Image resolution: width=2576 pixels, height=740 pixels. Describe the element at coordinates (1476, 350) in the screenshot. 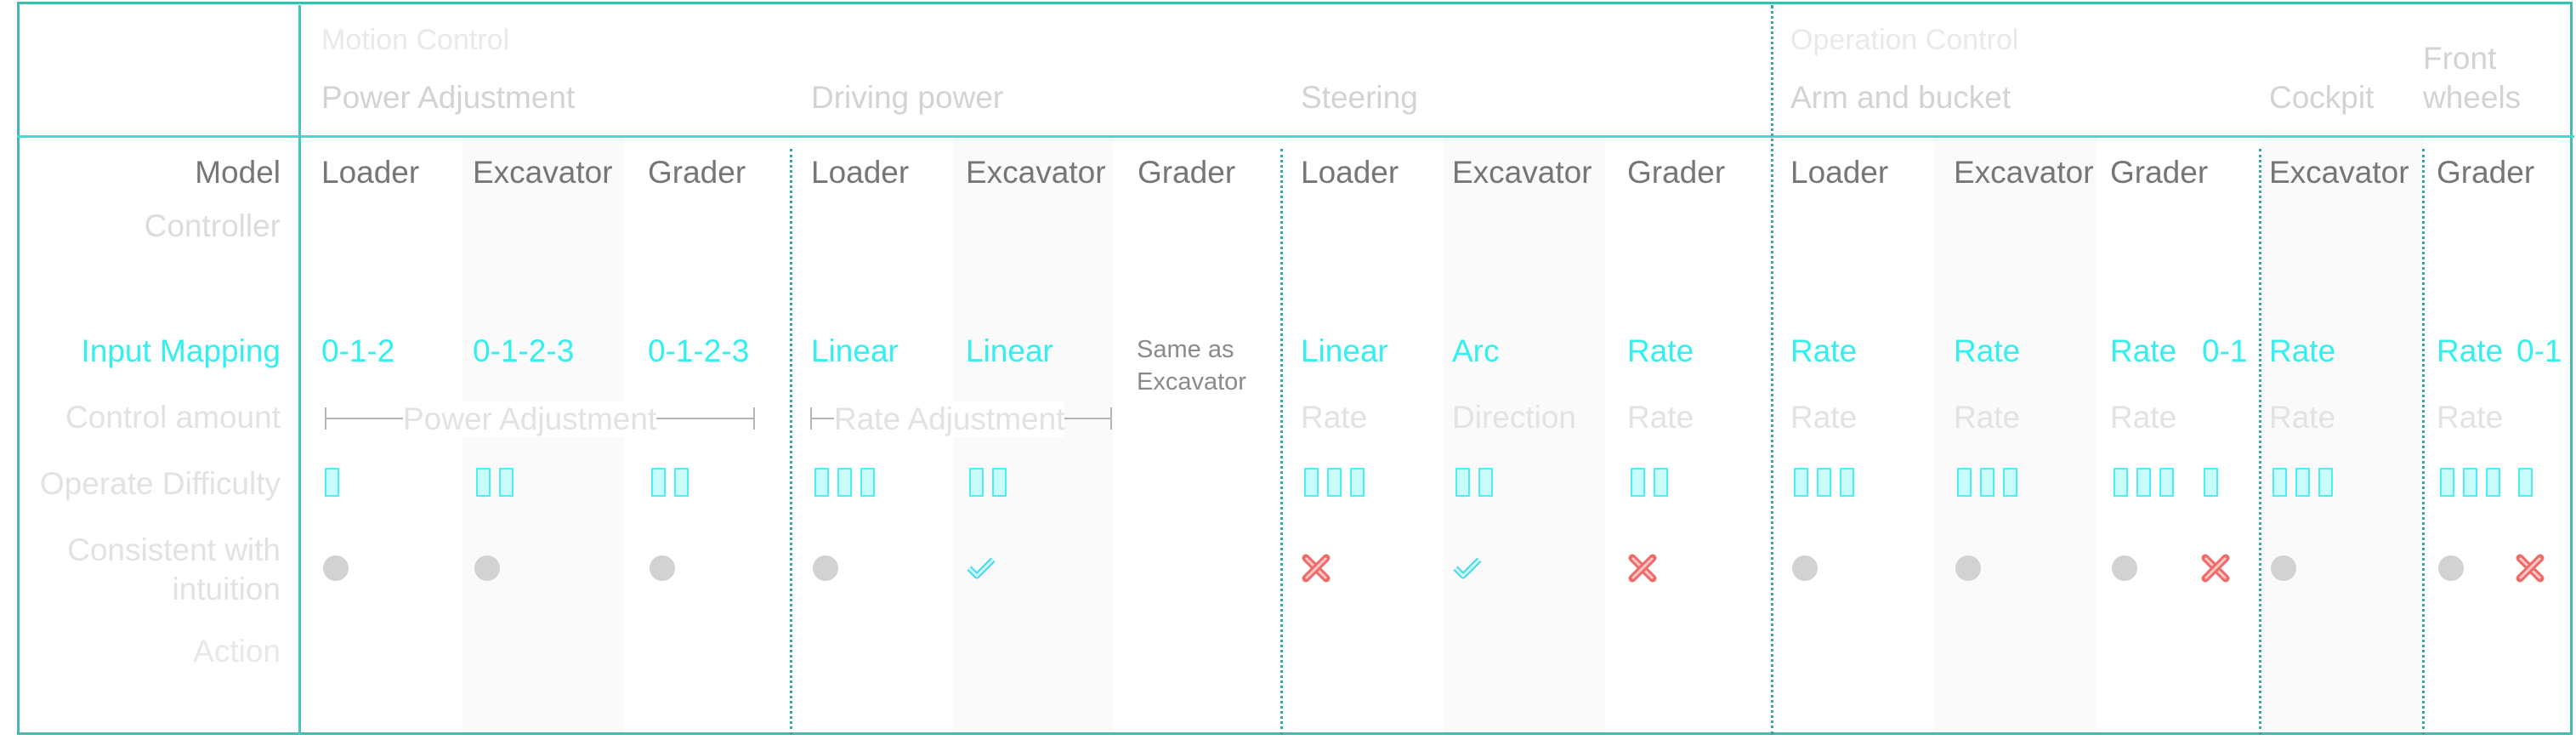

I see `input-mapping-value: Arc` at that location.